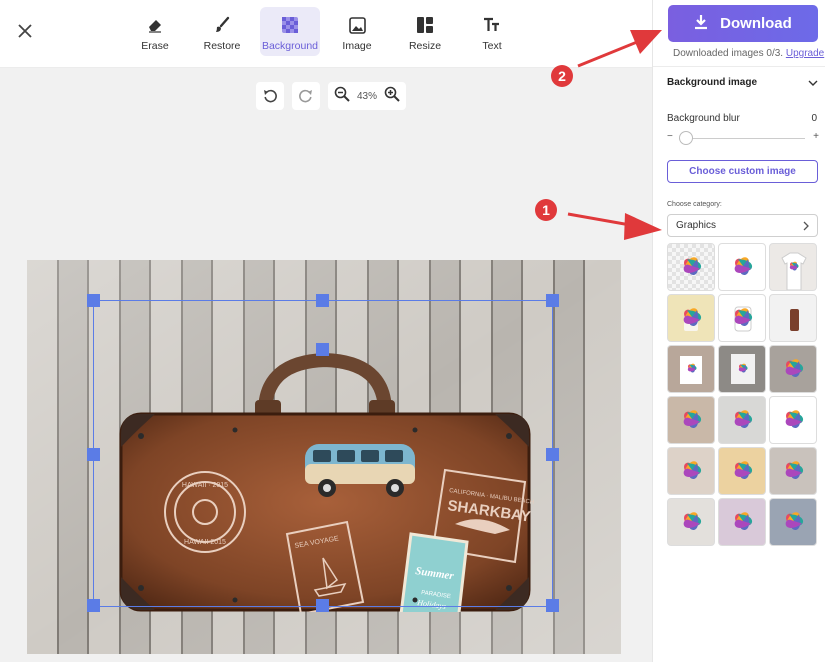  I want to click on resize-handle-tr, so click(552, 300).